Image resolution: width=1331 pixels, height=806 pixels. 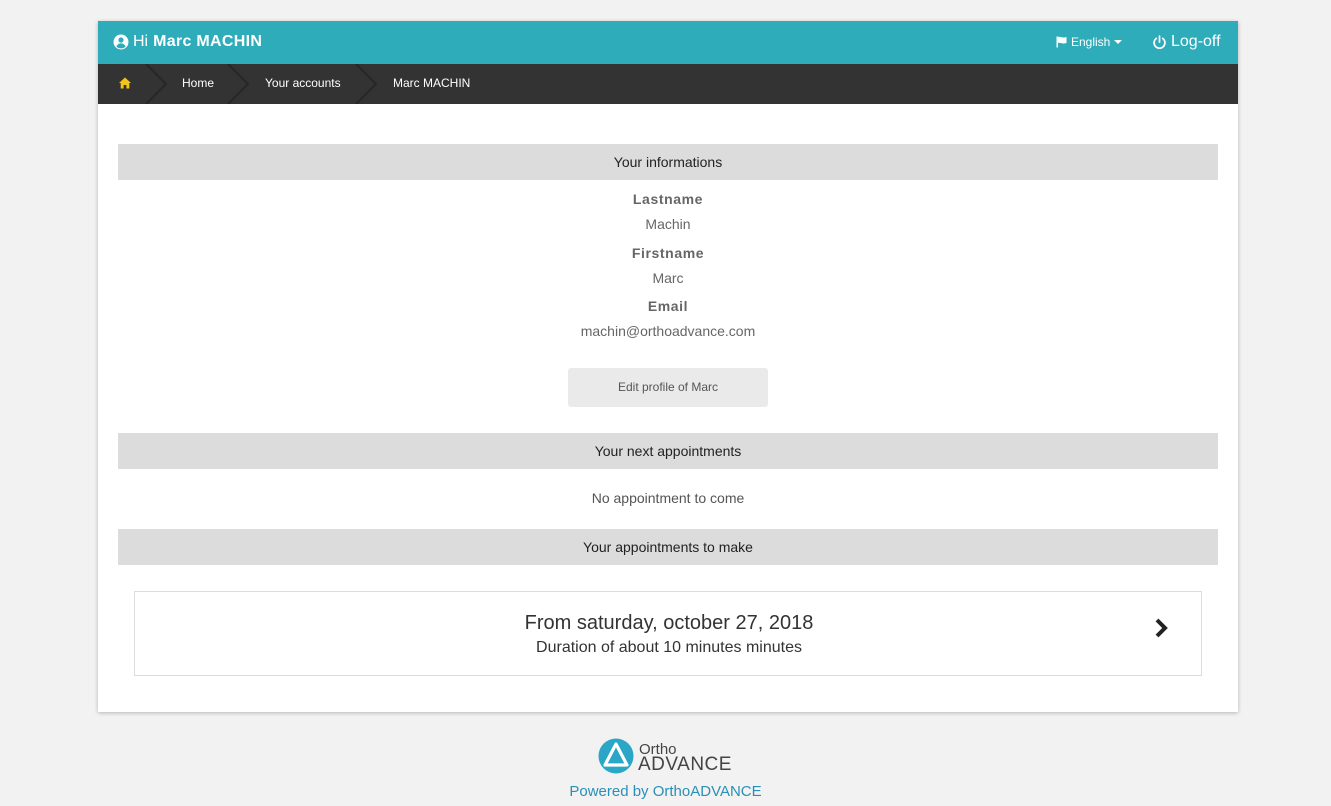 What do you see at coordinates (208, 41) in the screenshot?
I see `user-name: Marc MACHIN` at bounding box center [208, 41].